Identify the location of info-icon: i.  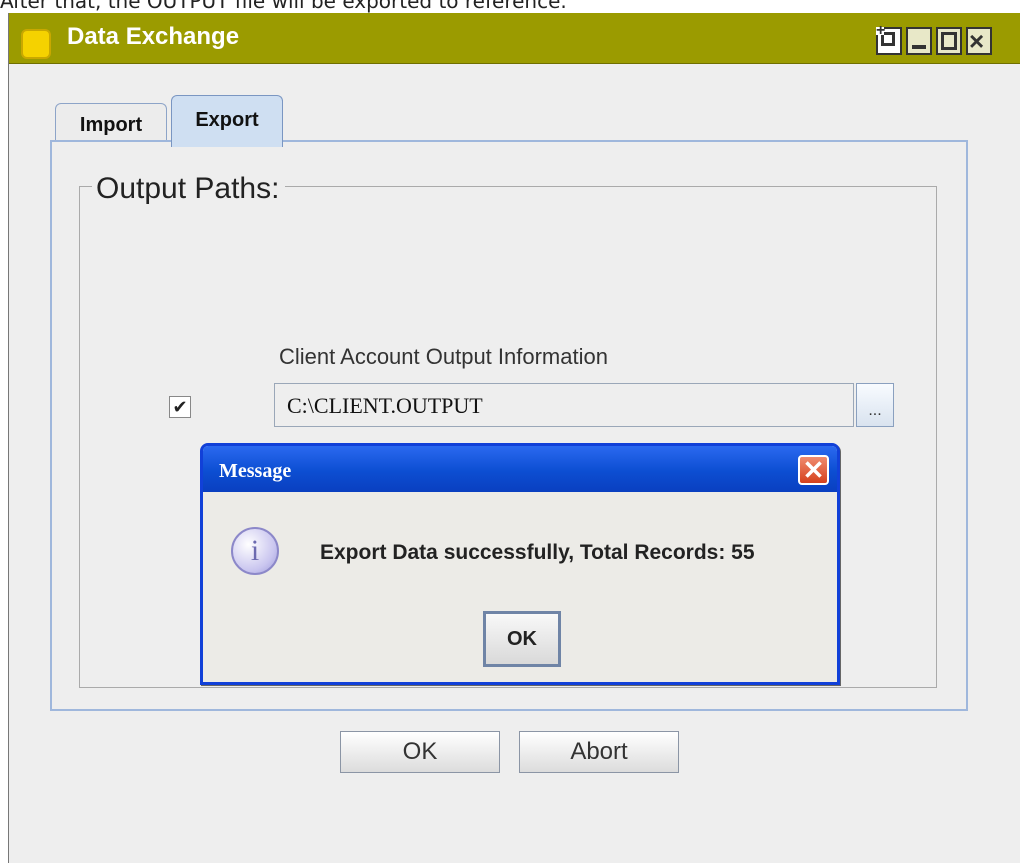
(255, 551).